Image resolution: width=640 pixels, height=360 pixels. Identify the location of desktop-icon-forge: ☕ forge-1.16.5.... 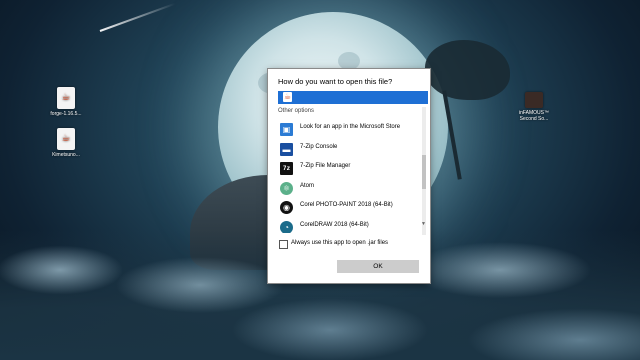
(66, 102).